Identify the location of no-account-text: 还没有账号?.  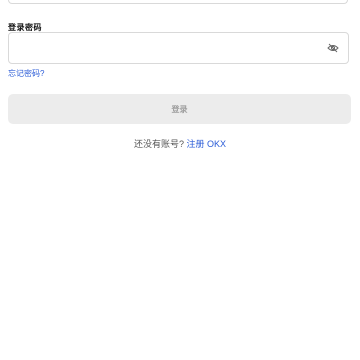
(158, 144).